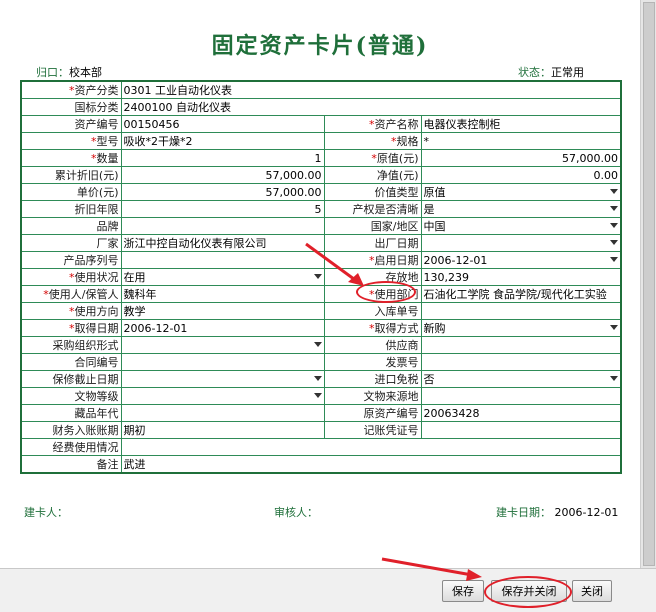  What do you see at coordinates (71, 226) in the screenshot?
I see `brand-label: 品牌` at bounding box center [71, 226].